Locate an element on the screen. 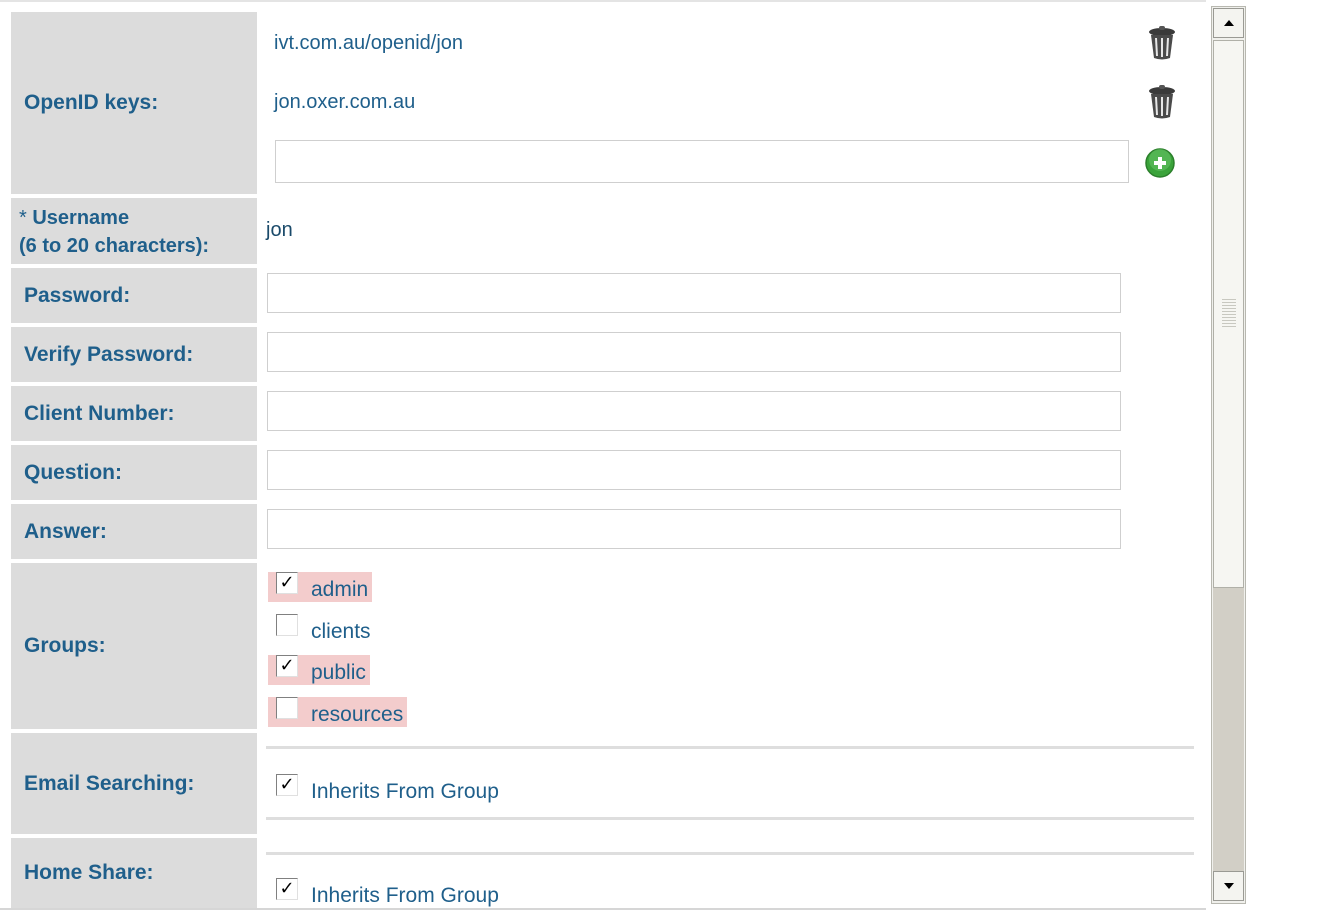 Image resolution: width=1324 pixels, height=912 pixels. password-label: Password: is located at coordinates (134, 295).